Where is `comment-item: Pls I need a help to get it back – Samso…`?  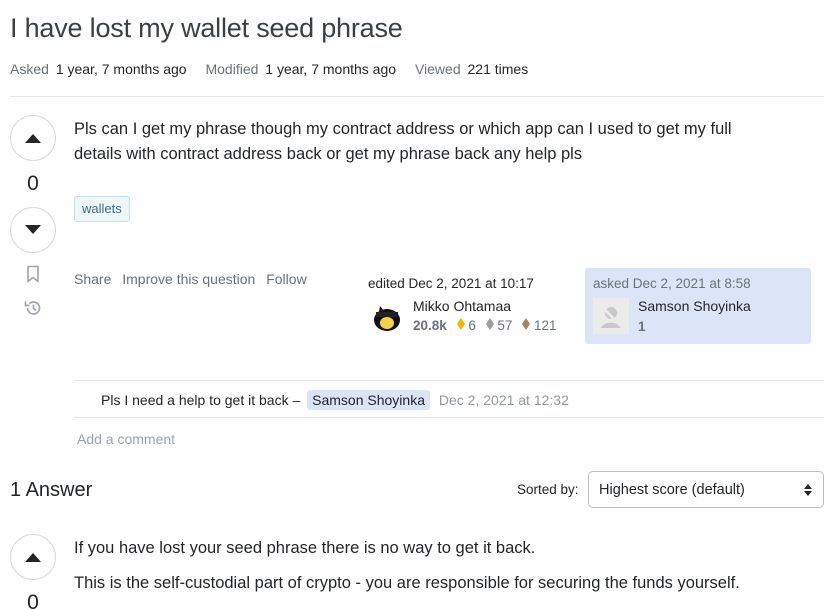 comment-item: Pls I need a help to get it back – Samso… is located at coordinates (335, 400).